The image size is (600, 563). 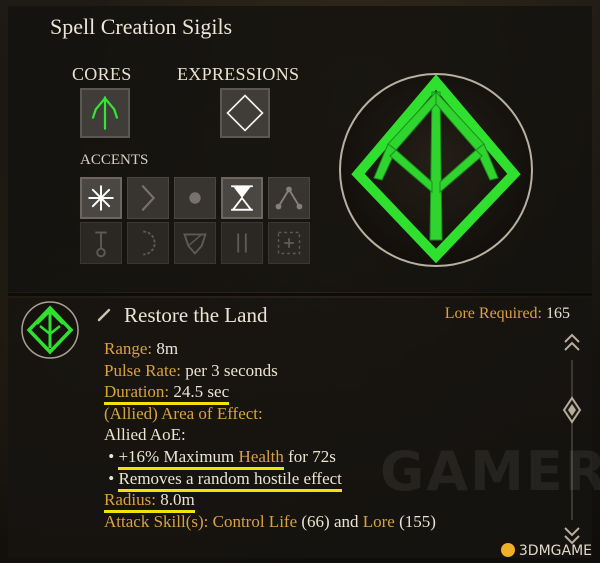 What do you see at coordinates (102, 74) in the screenshot?
I see `cores-label: CORES` at bounding box center [102, 74].